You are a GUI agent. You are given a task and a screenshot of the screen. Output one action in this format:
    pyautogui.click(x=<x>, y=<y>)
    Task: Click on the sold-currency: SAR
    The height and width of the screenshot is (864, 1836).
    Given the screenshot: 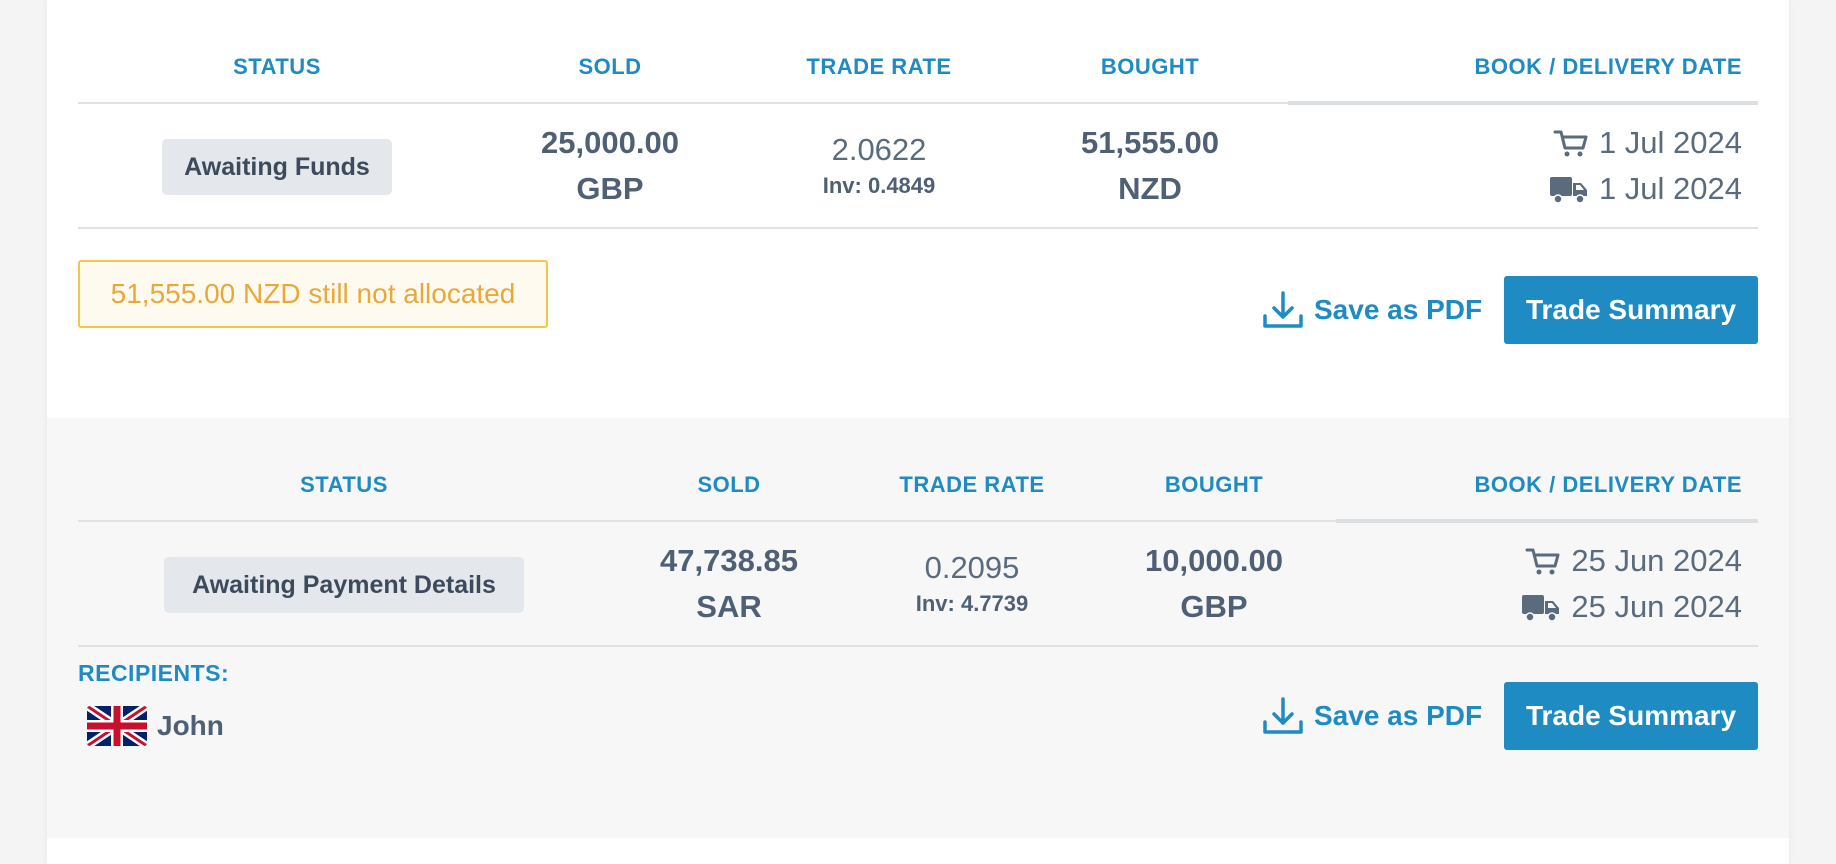 What is the action you would take?
    pyautogui.click(x=729, y=606)
    